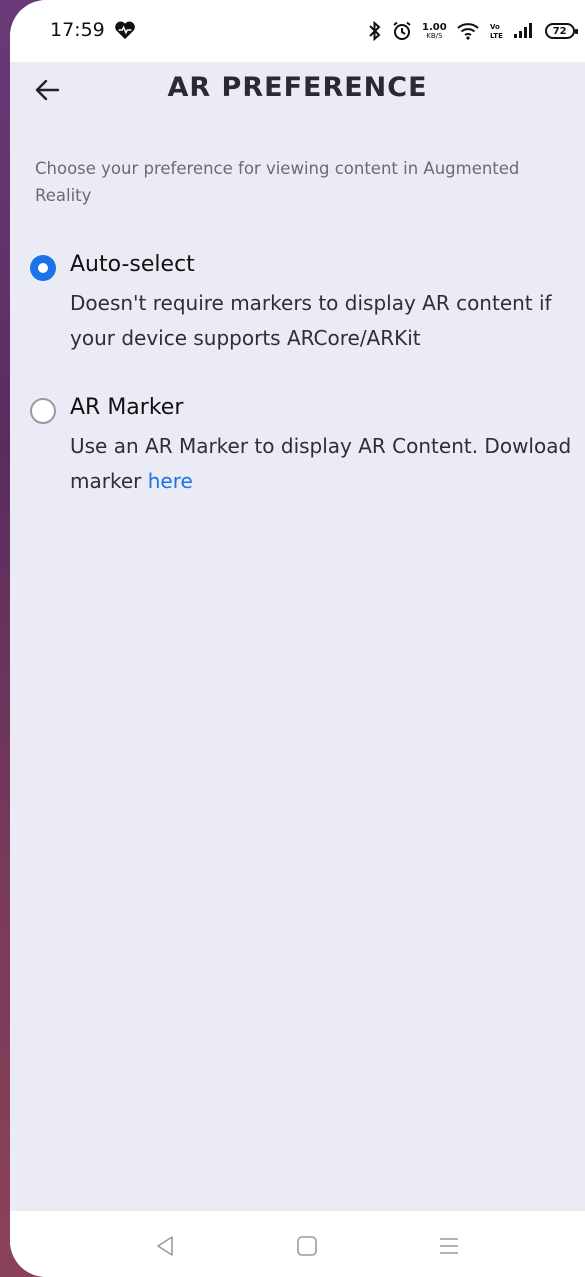 Image resolution: width=585 pixels, height=1277 pixels. I want to click on home-square-icon, so click(307, 1246).